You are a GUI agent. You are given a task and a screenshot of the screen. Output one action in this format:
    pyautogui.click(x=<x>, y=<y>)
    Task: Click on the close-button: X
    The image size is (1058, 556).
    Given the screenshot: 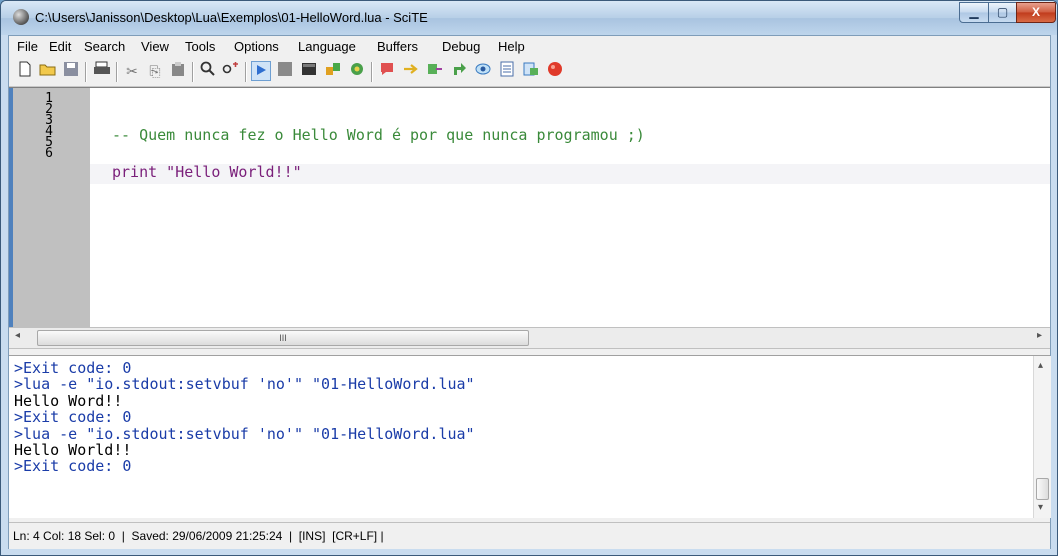 What is the action you would take?
    pyautogui.click(x=1036, y=12)
    